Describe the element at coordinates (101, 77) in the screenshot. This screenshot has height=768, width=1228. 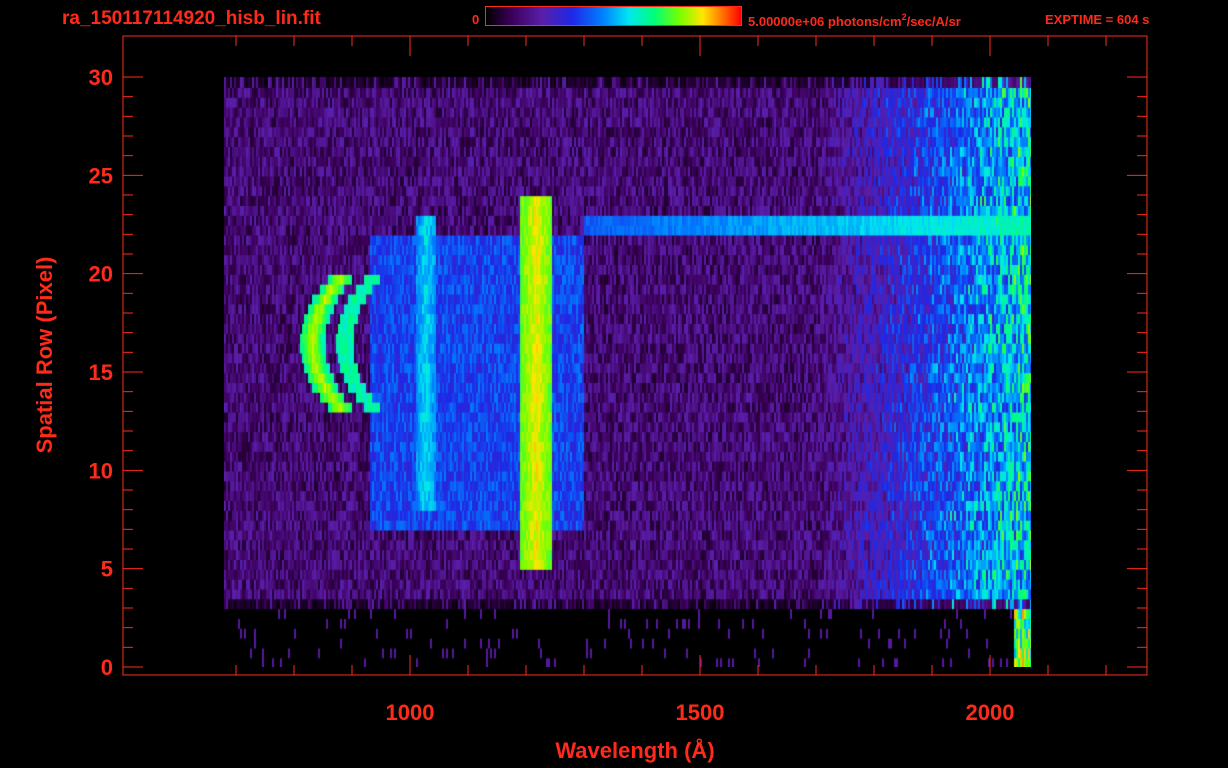
I see `y-tick-label: 30` at that location.